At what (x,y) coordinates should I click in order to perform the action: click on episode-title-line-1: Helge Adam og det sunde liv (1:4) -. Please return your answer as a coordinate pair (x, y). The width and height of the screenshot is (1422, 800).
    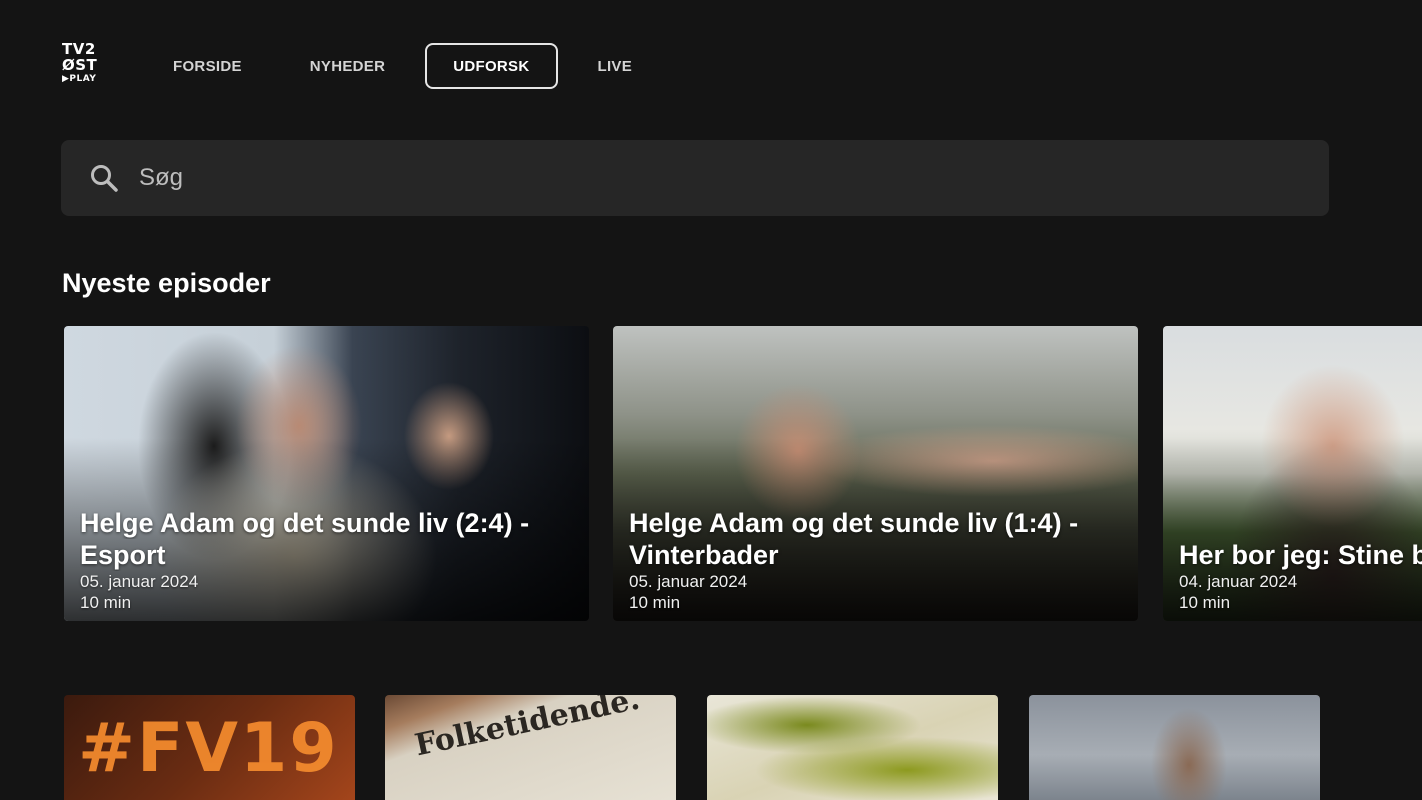
    Looking at the image, I should click on (854, 523).